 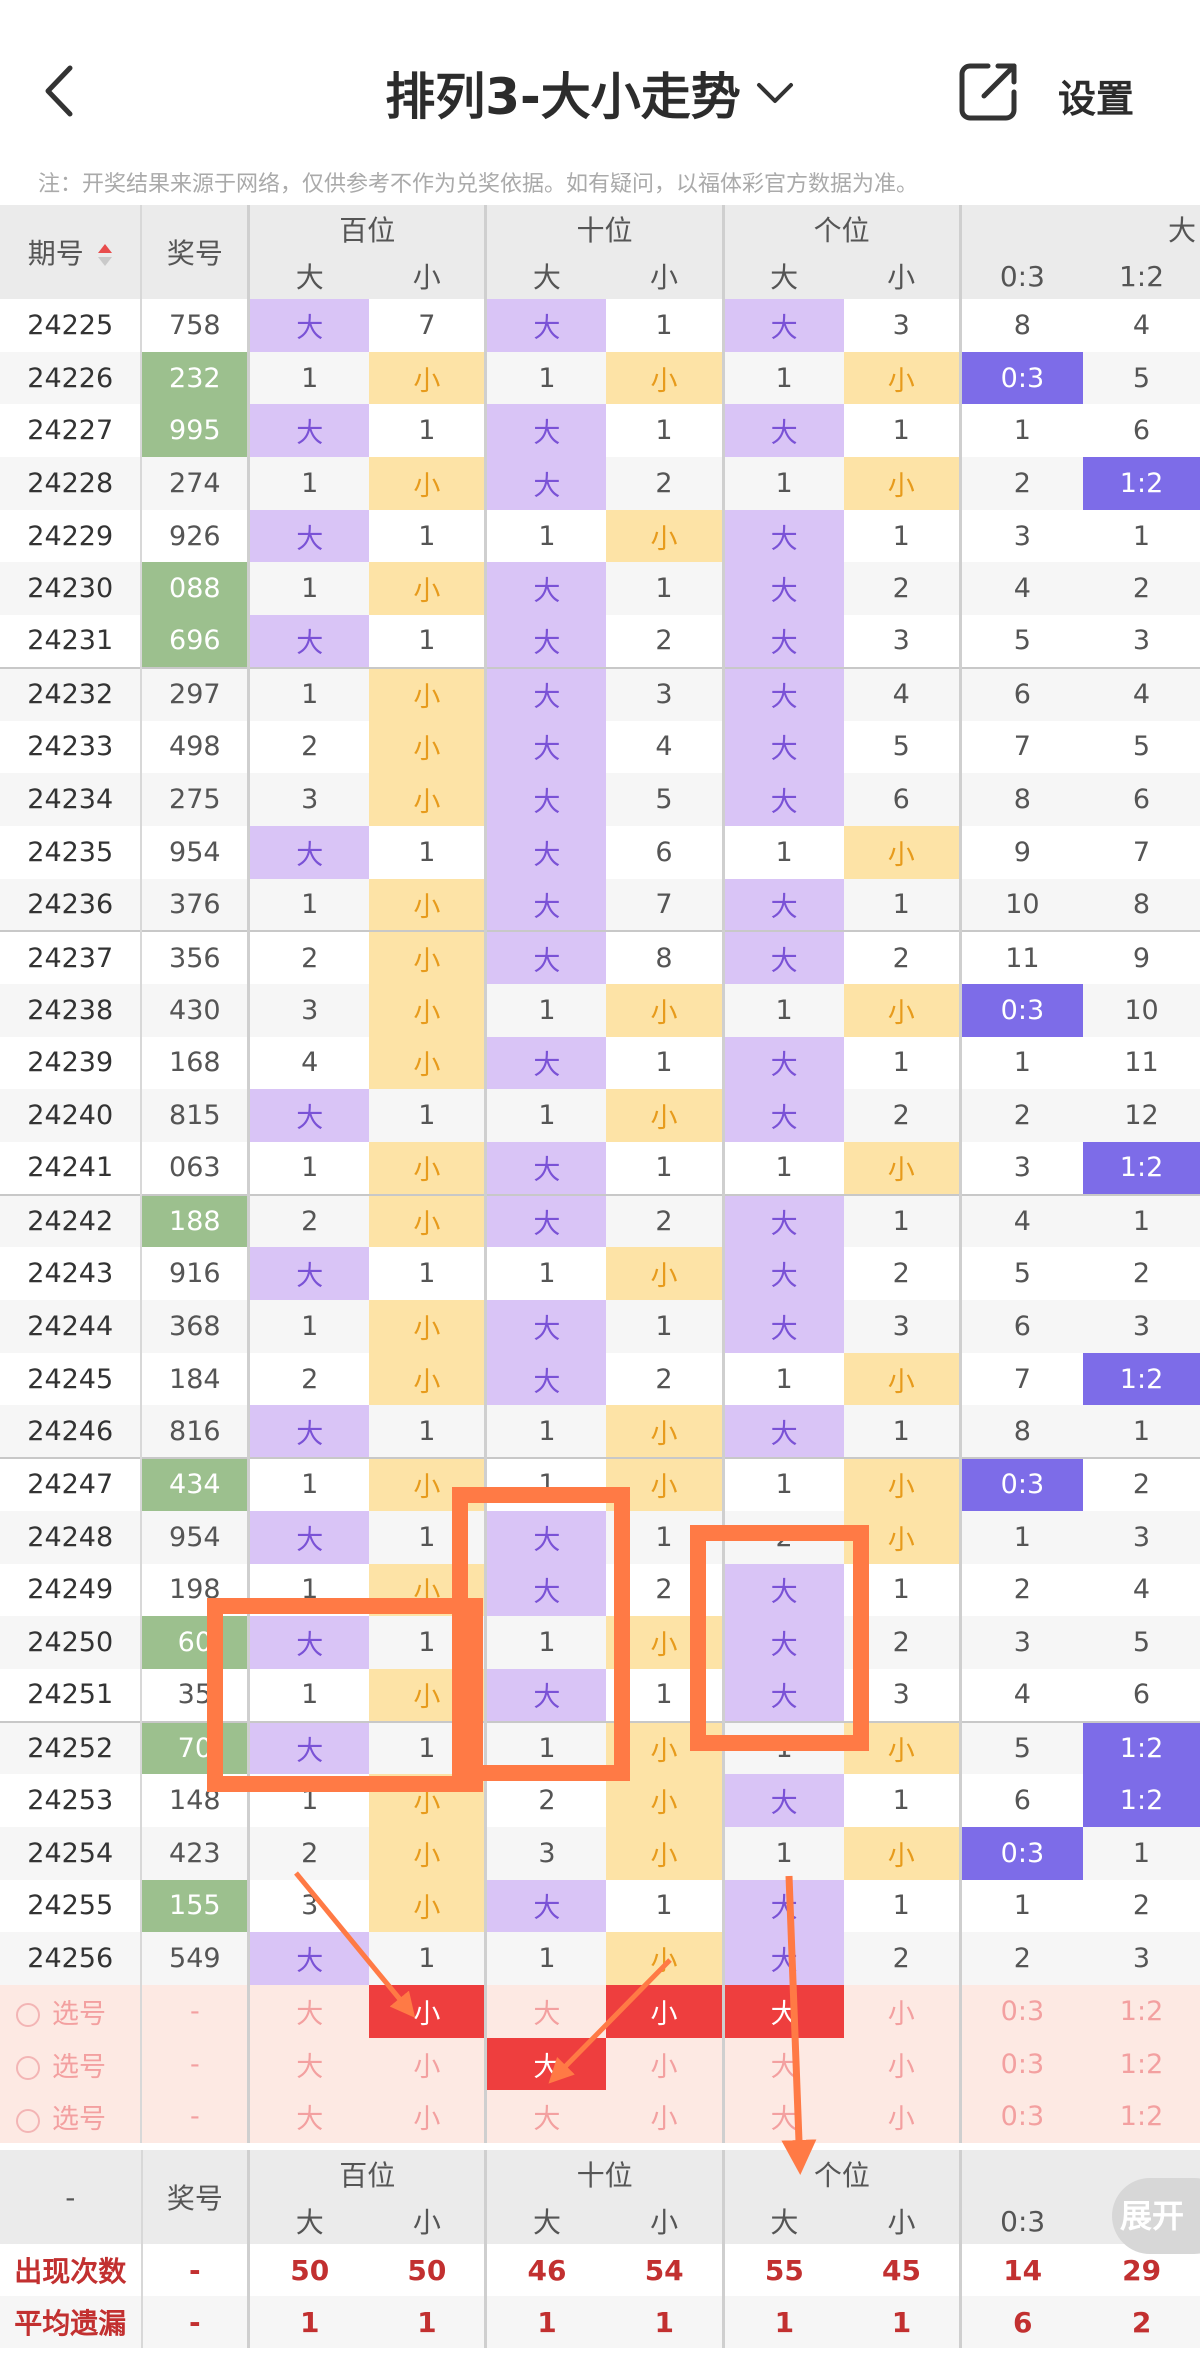 What do you see at coordinates (308, 2270) in the screenshot?
I see `summary-value: 50` at bounding box center [308, 2270].